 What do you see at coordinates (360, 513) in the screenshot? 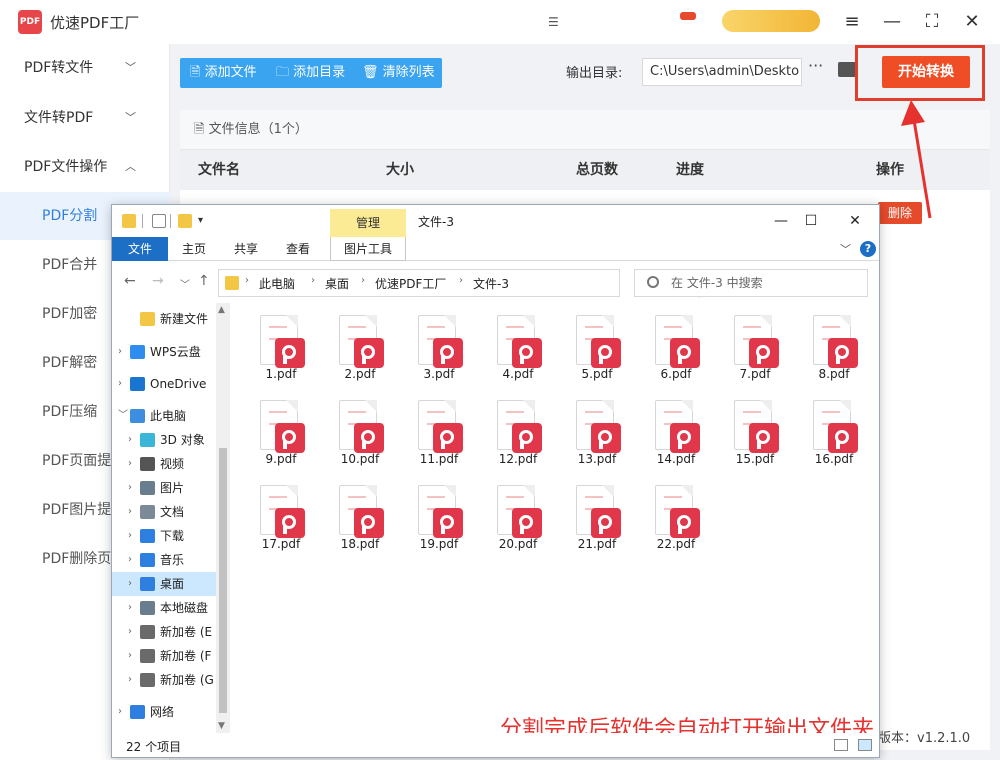
I see `file-item: 18.pdf` at bounding box center [360, 513].